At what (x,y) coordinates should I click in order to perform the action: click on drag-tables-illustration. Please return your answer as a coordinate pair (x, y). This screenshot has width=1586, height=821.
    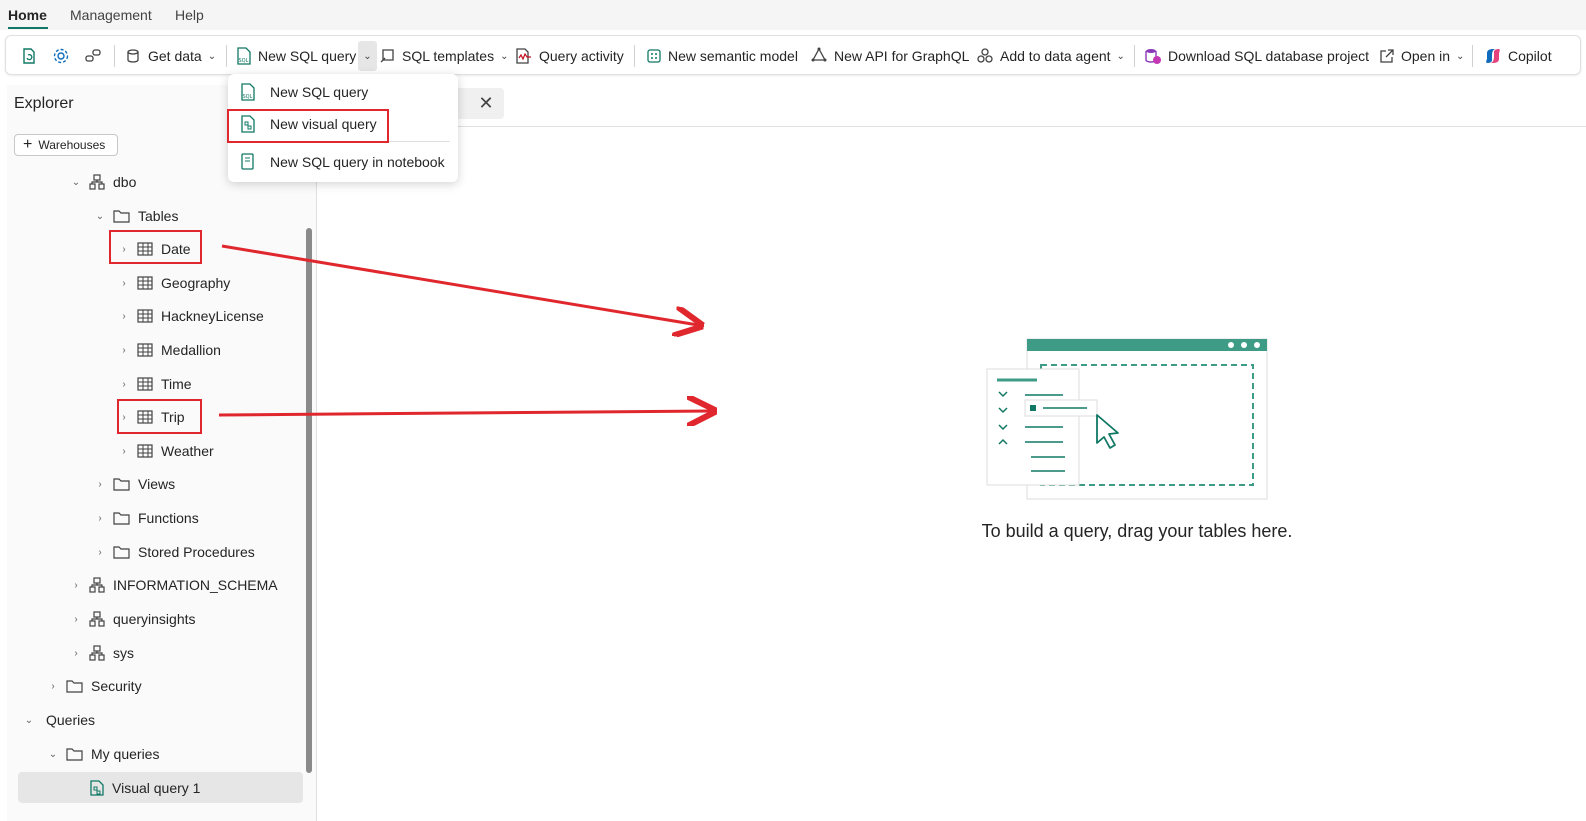
    Looking at the image, I should click on (1127, 419).